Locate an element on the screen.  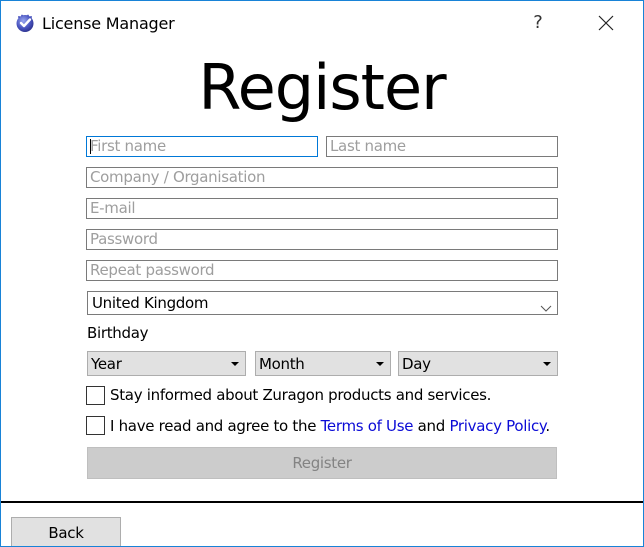
footer-divider is located at coordinates (322, 502).